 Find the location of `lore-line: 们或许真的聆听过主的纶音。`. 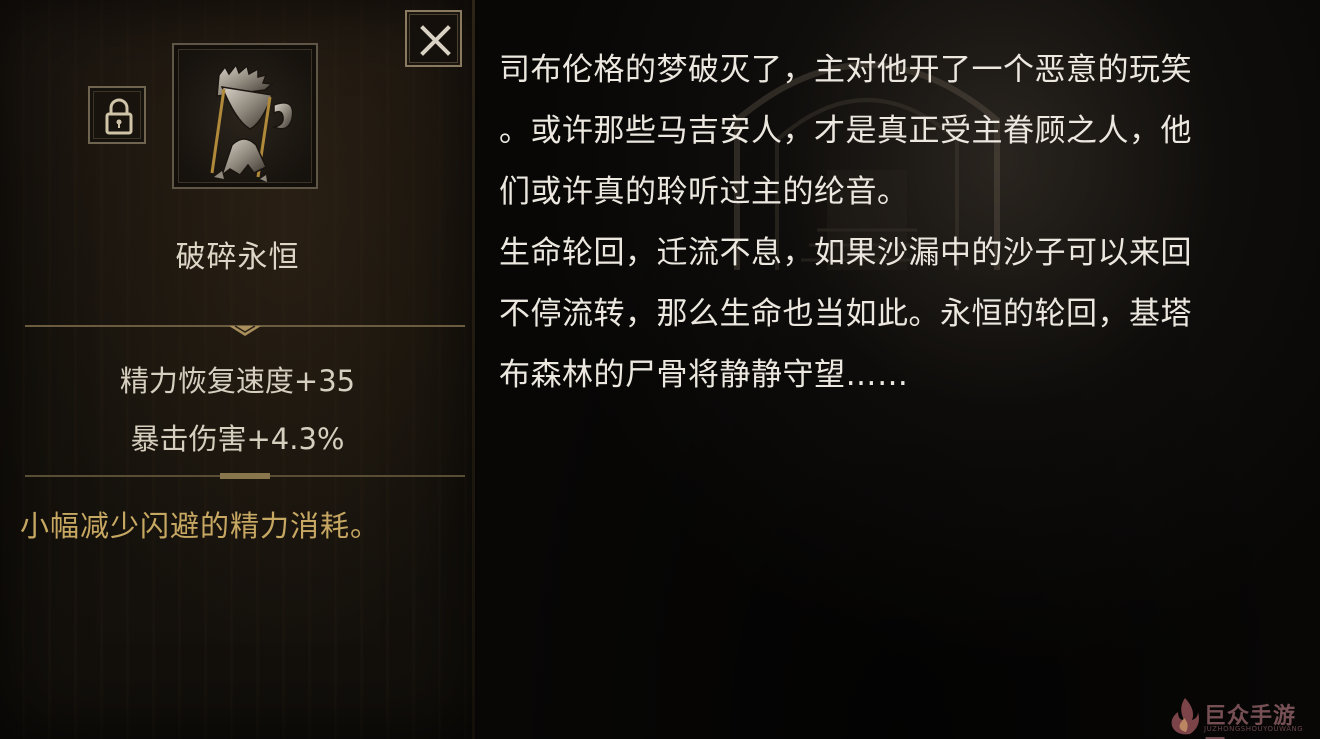

lore-line: 们或许真的聆听过主的纶音。 is located at coordinates (704, 192).